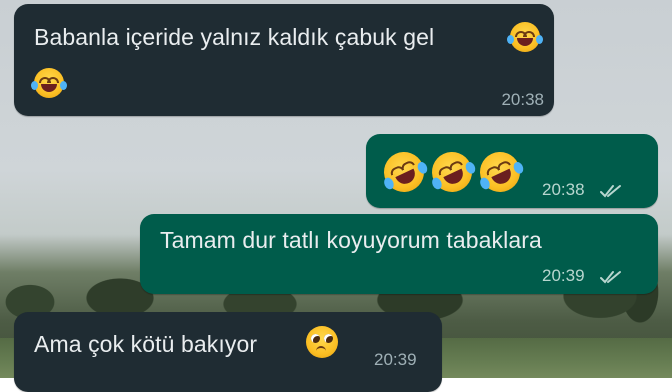  Describe the element at coordinates (146, 344) in the screenshot. I see `message-text: Ama çok kötü bakıyor` at that location.